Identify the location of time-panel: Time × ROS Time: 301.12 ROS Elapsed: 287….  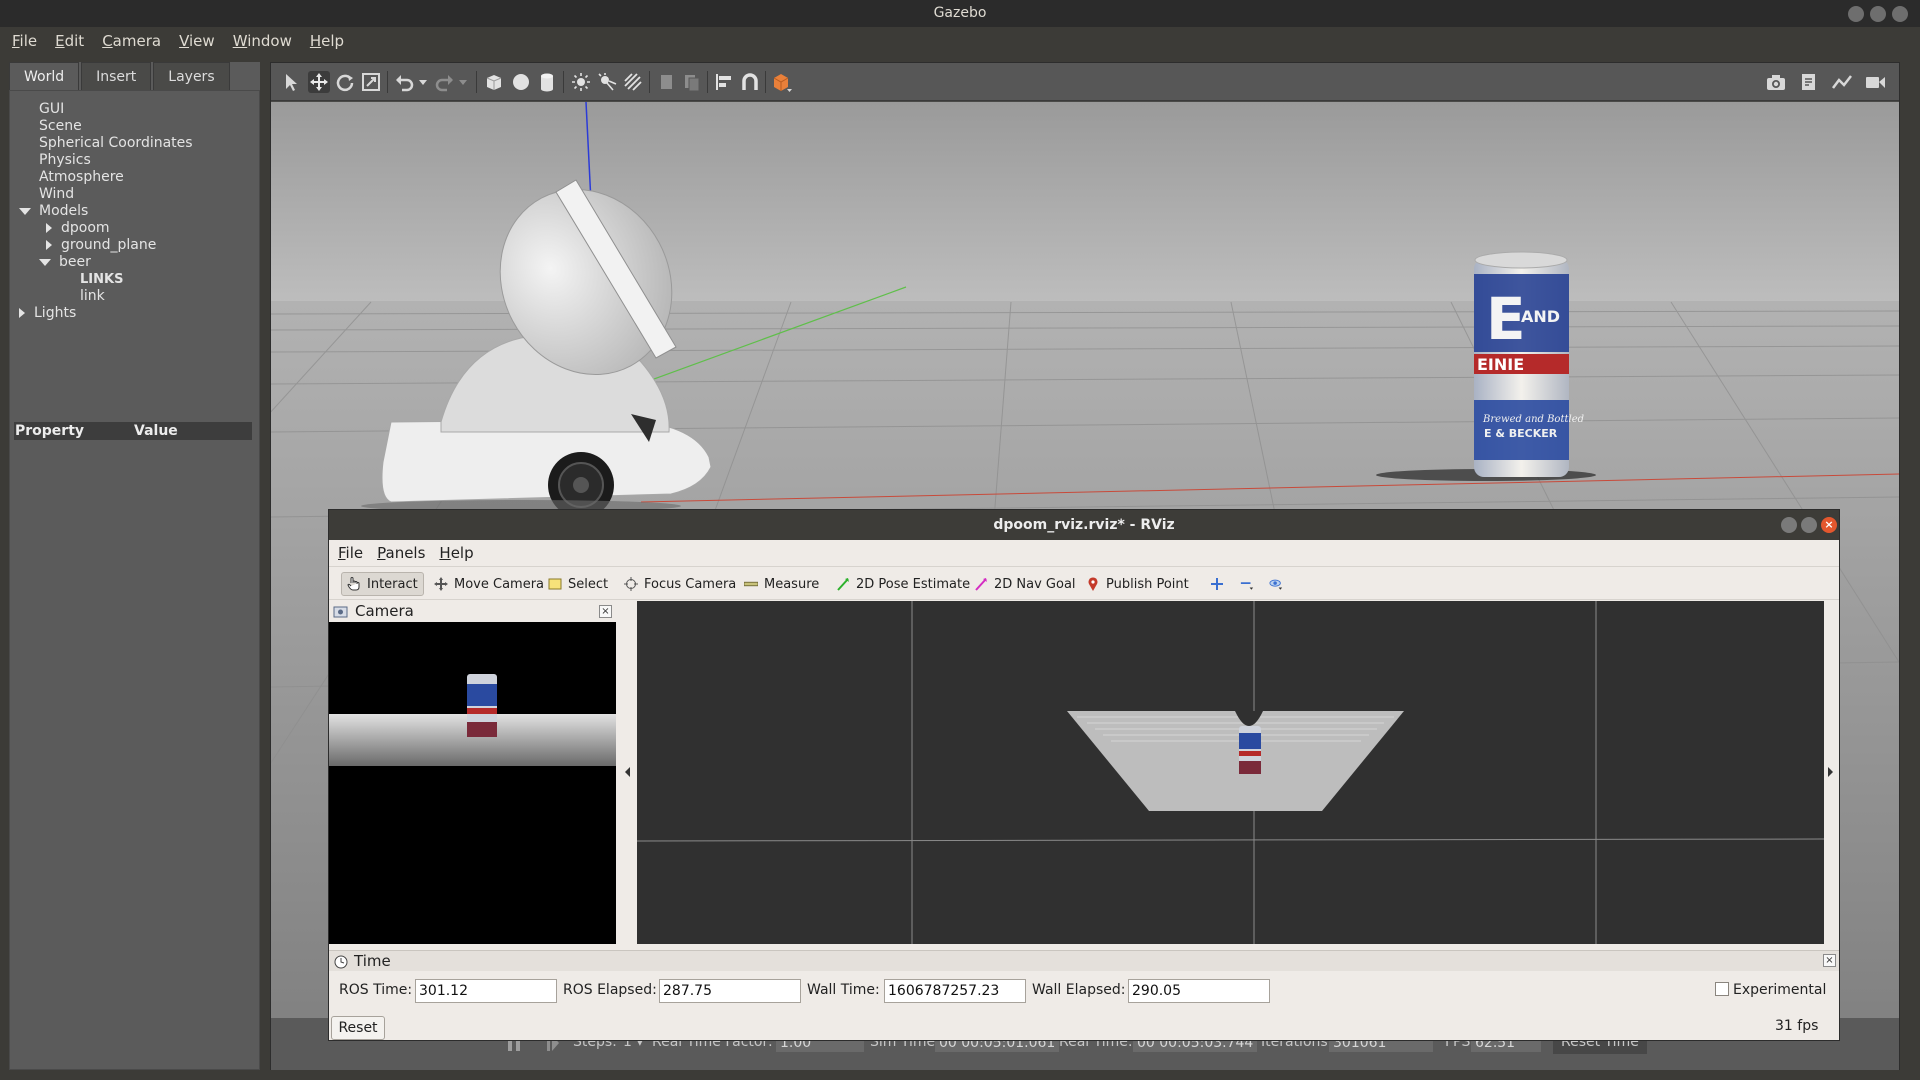
(1084, 995).